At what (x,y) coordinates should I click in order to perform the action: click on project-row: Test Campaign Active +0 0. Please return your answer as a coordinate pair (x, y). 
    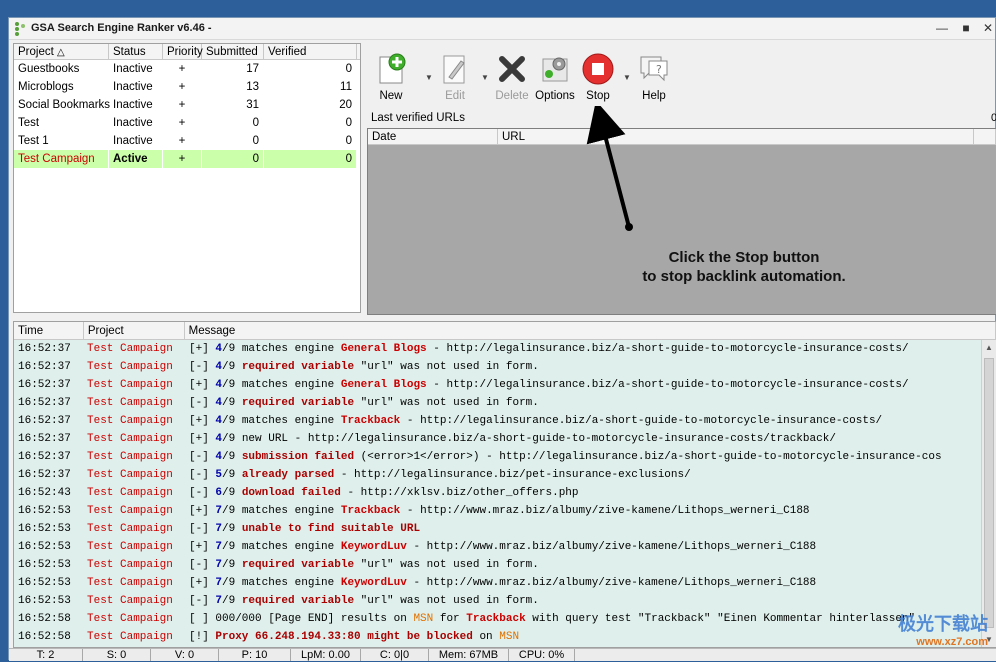
    Looking at the image, I should click on (187, 159).